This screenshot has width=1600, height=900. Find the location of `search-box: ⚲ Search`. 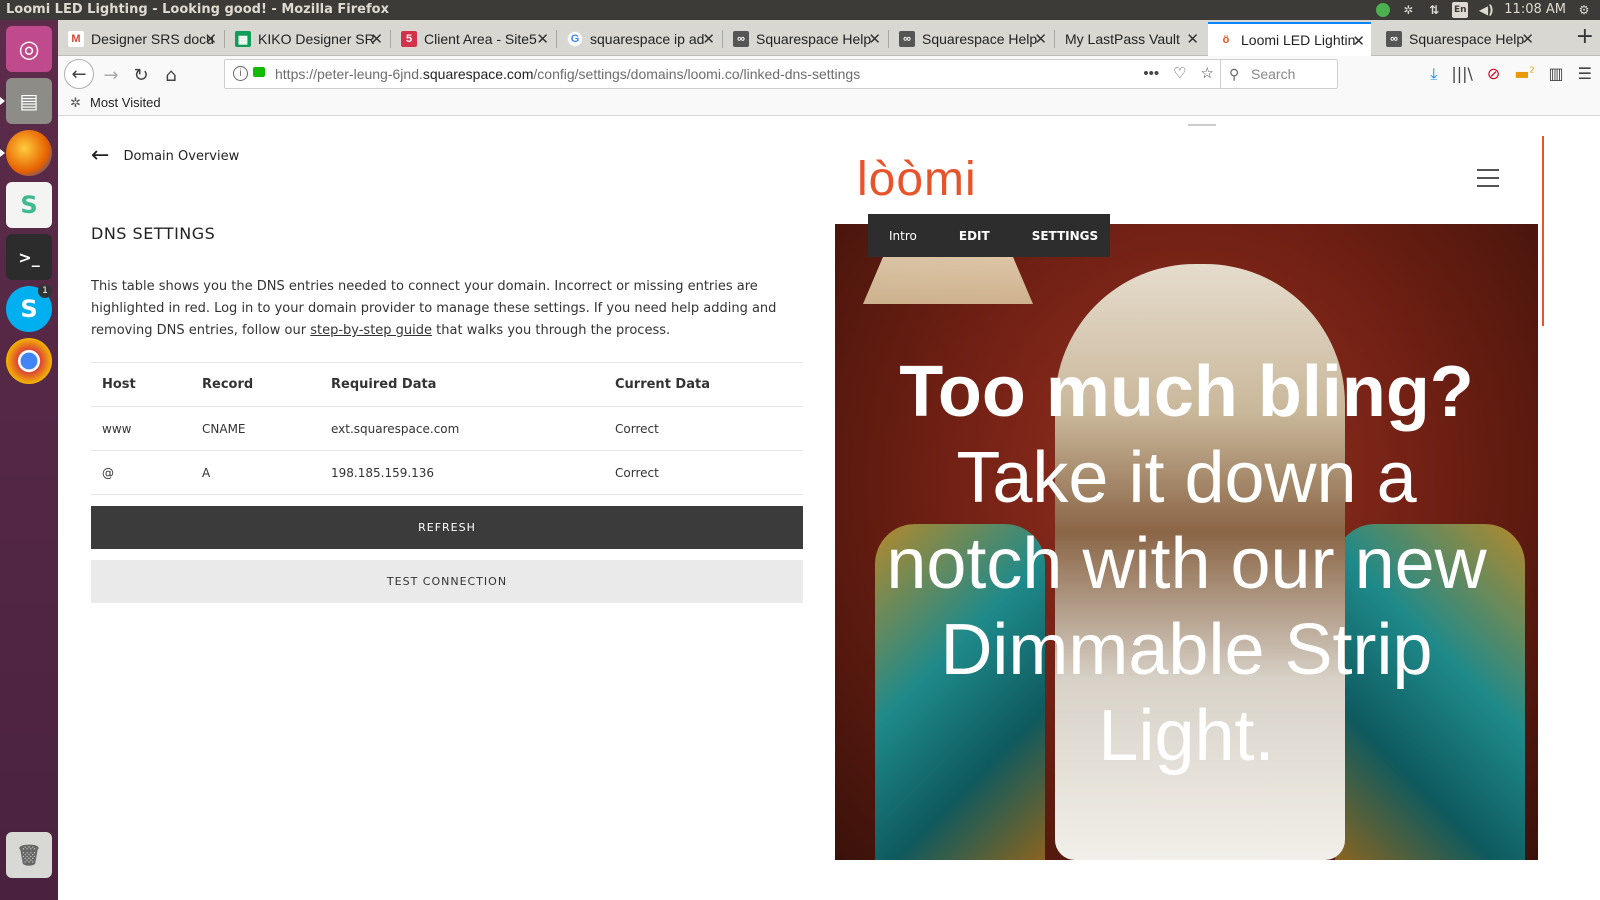

search-box: ⚲ Search is located at coordinates (1279, 74).